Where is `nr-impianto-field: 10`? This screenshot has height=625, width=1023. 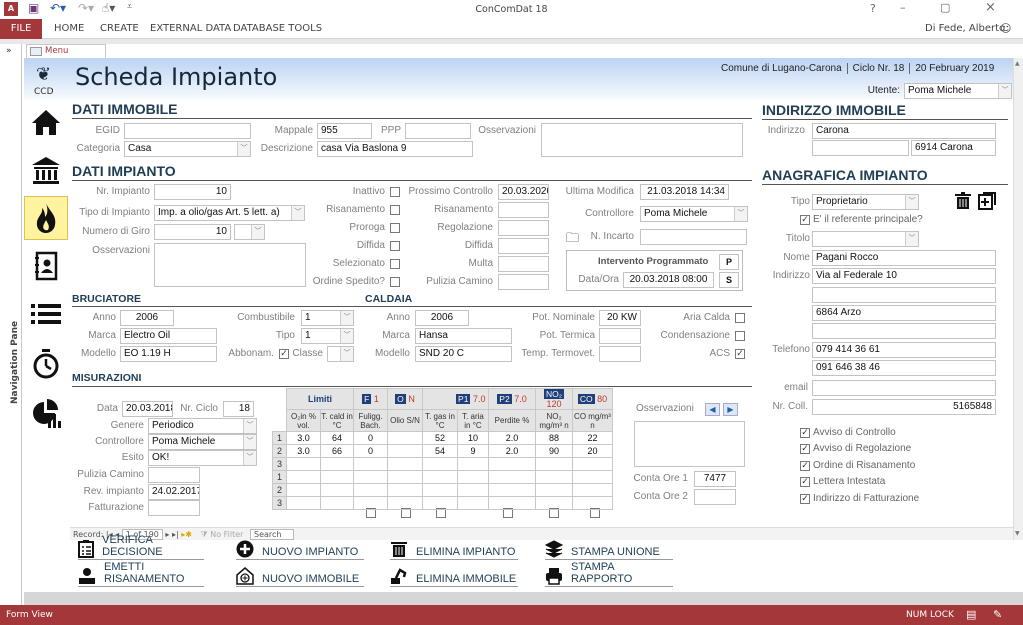
nr-impianto-field: 10 is located at coordinates (192, 192).